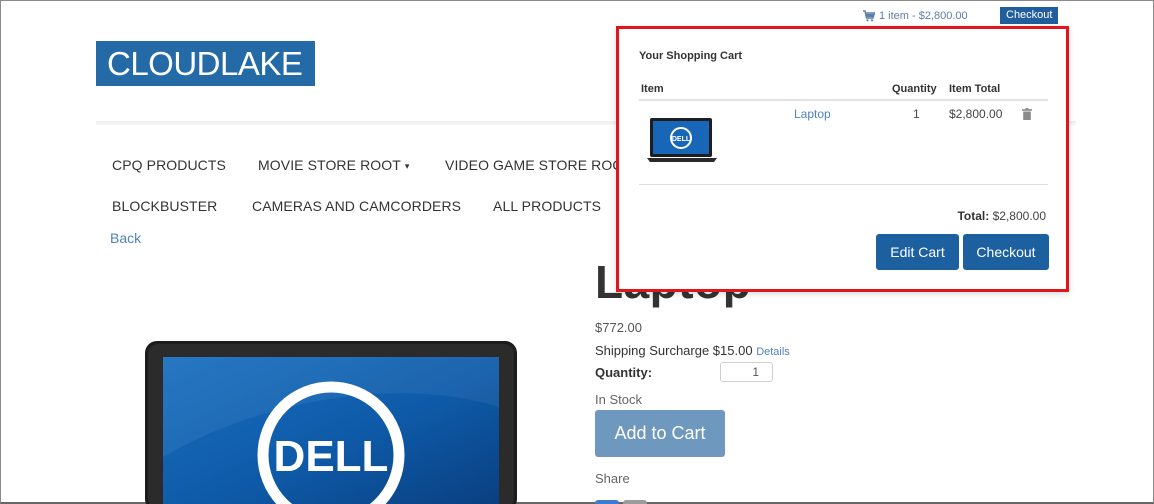  I want to click on edit-cart-button: Edit Cart, so click(917, 252).